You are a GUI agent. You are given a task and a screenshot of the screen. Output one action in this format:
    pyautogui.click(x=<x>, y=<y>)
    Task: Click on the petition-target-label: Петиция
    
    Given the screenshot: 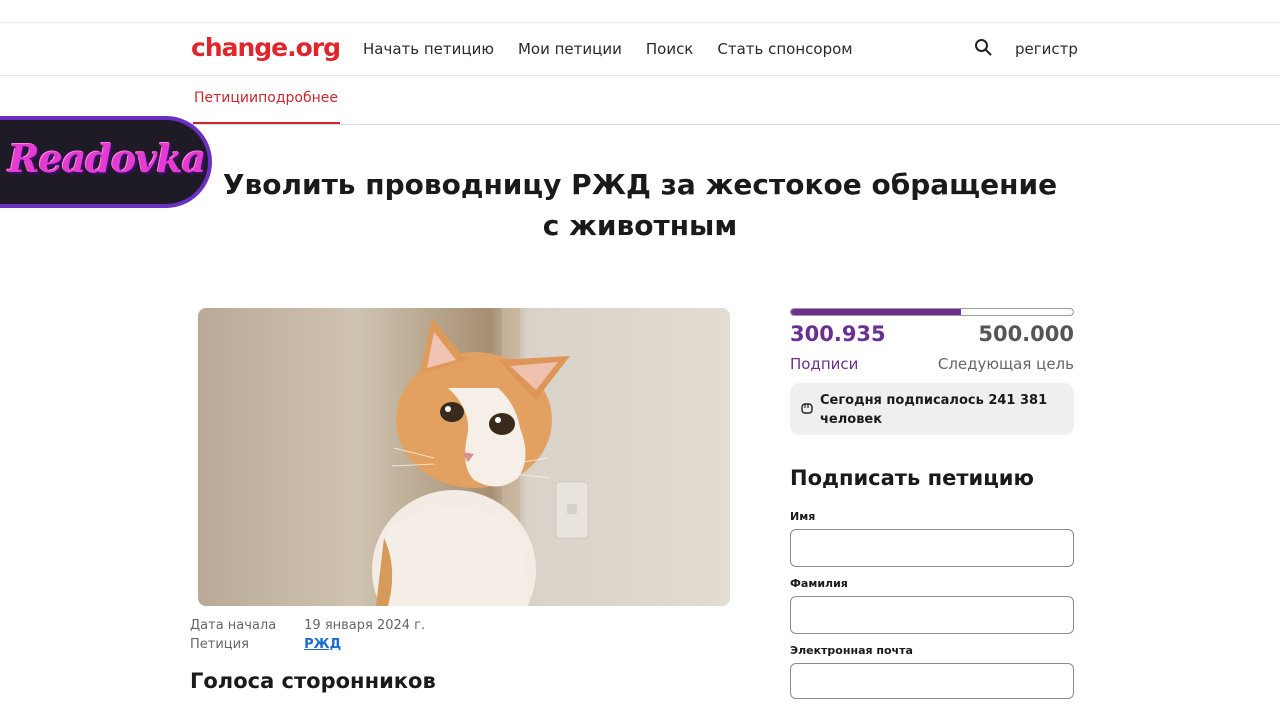 What is the action you would take?
    pyautogui.click(x=219, y=644)
    